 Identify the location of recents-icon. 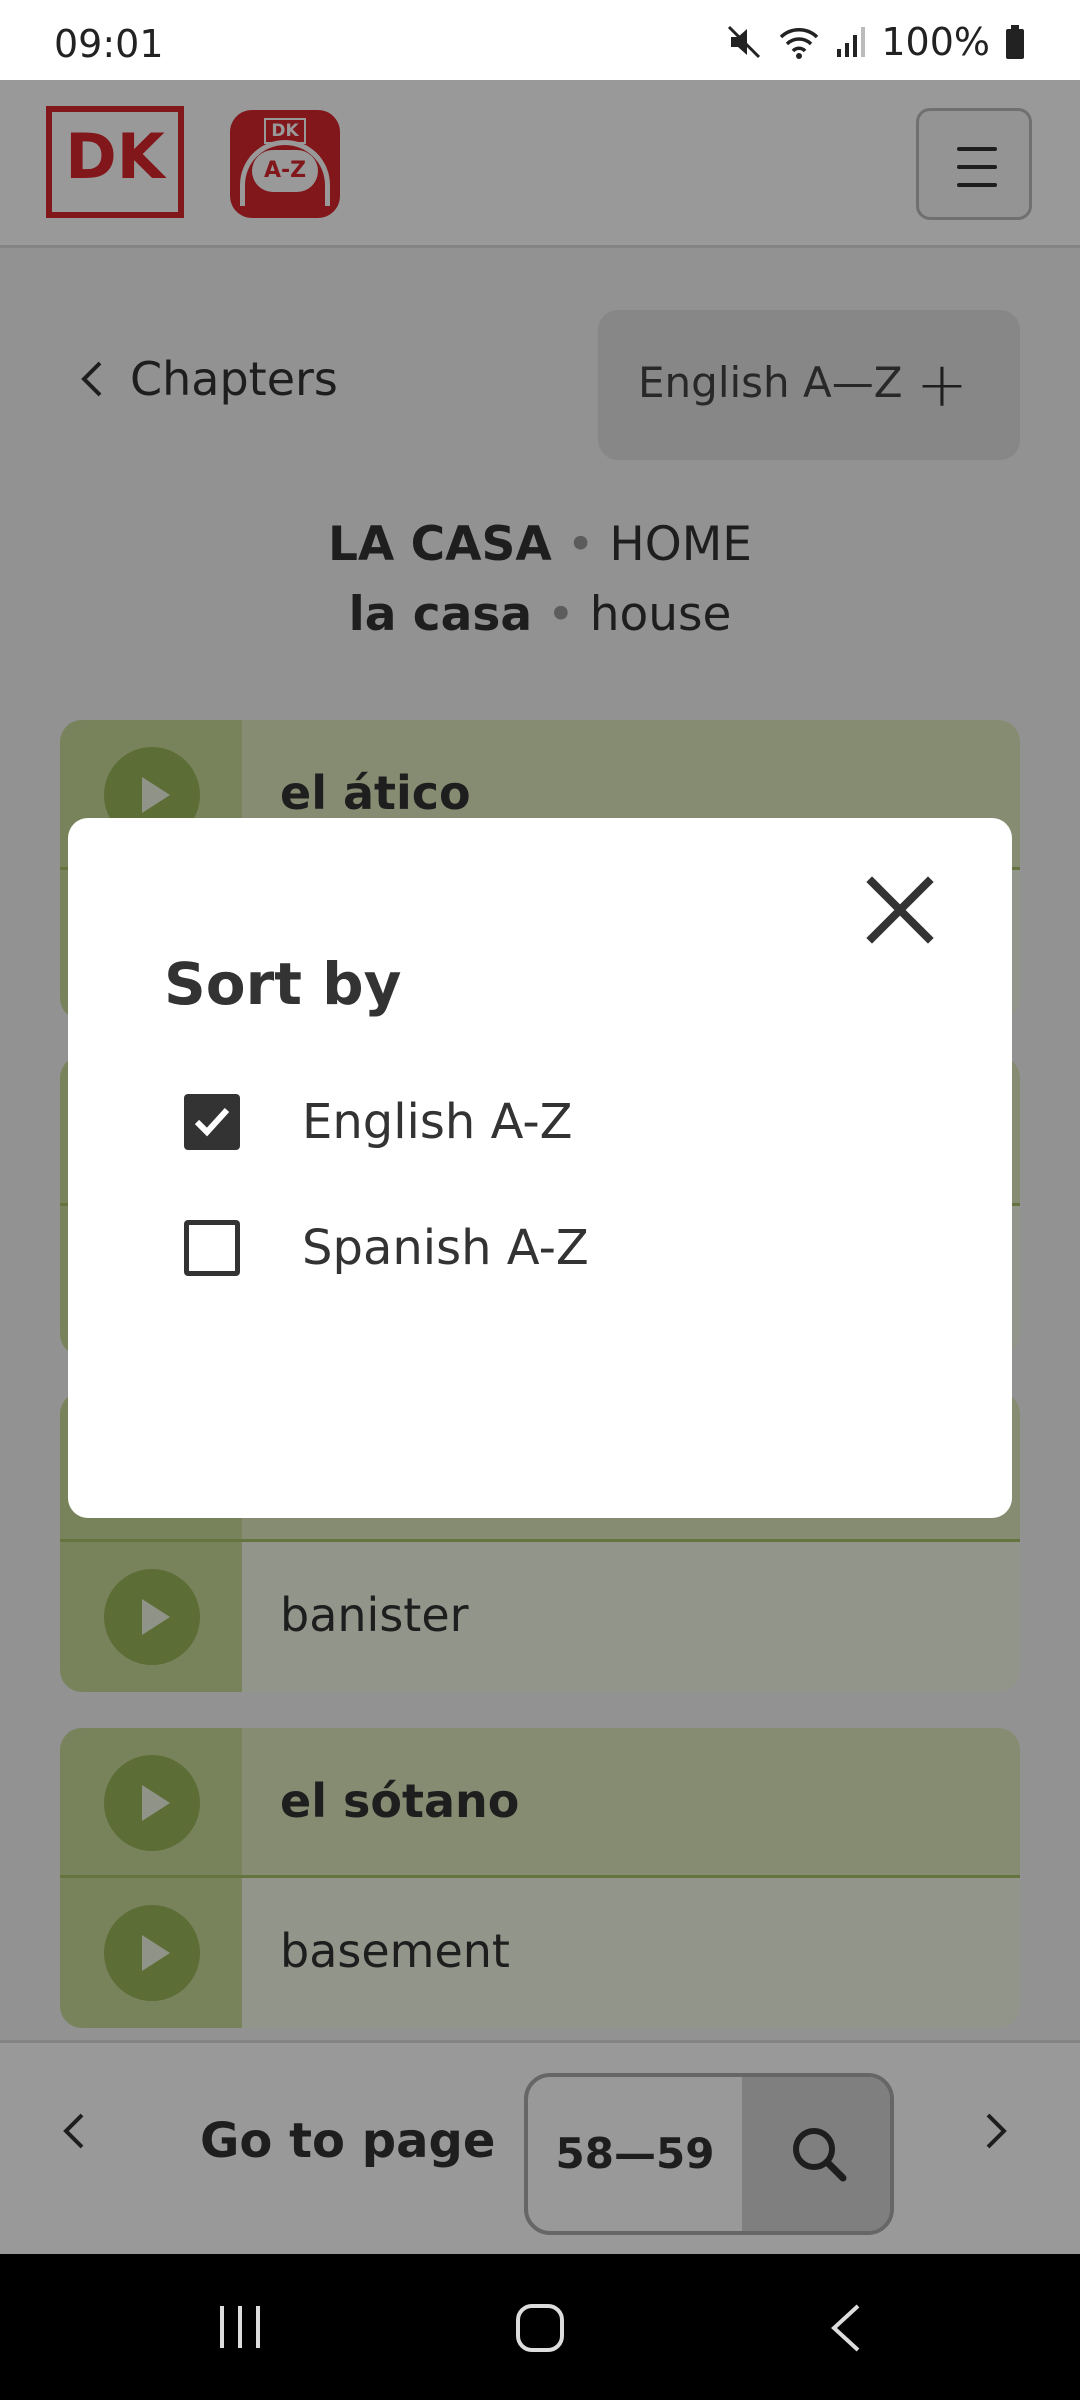
(240, 2327).